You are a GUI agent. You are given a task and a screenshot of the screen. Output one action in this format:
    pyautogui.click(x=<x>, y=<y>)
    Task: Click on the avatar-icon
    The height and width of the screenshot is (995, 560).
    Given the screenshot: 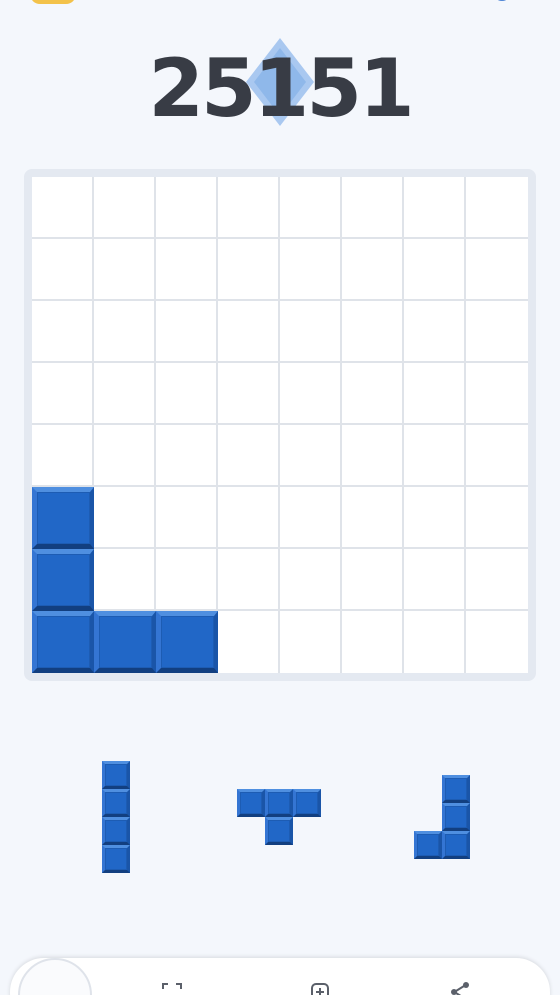 What is the action you would take?
    pyautogui.click(x=55, y=976)
    